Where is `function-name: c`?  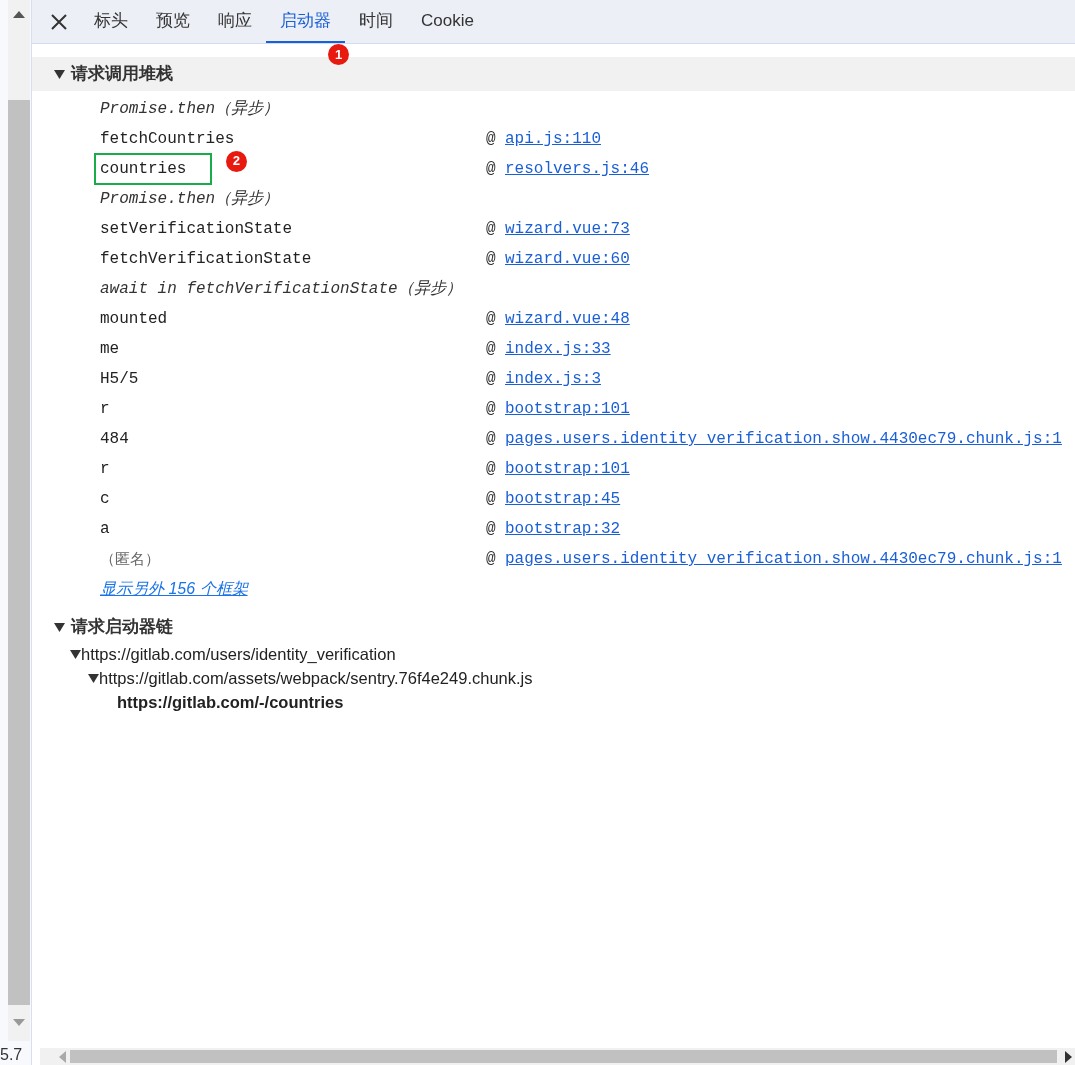 function-name: c is located at coordinates (105, 499).